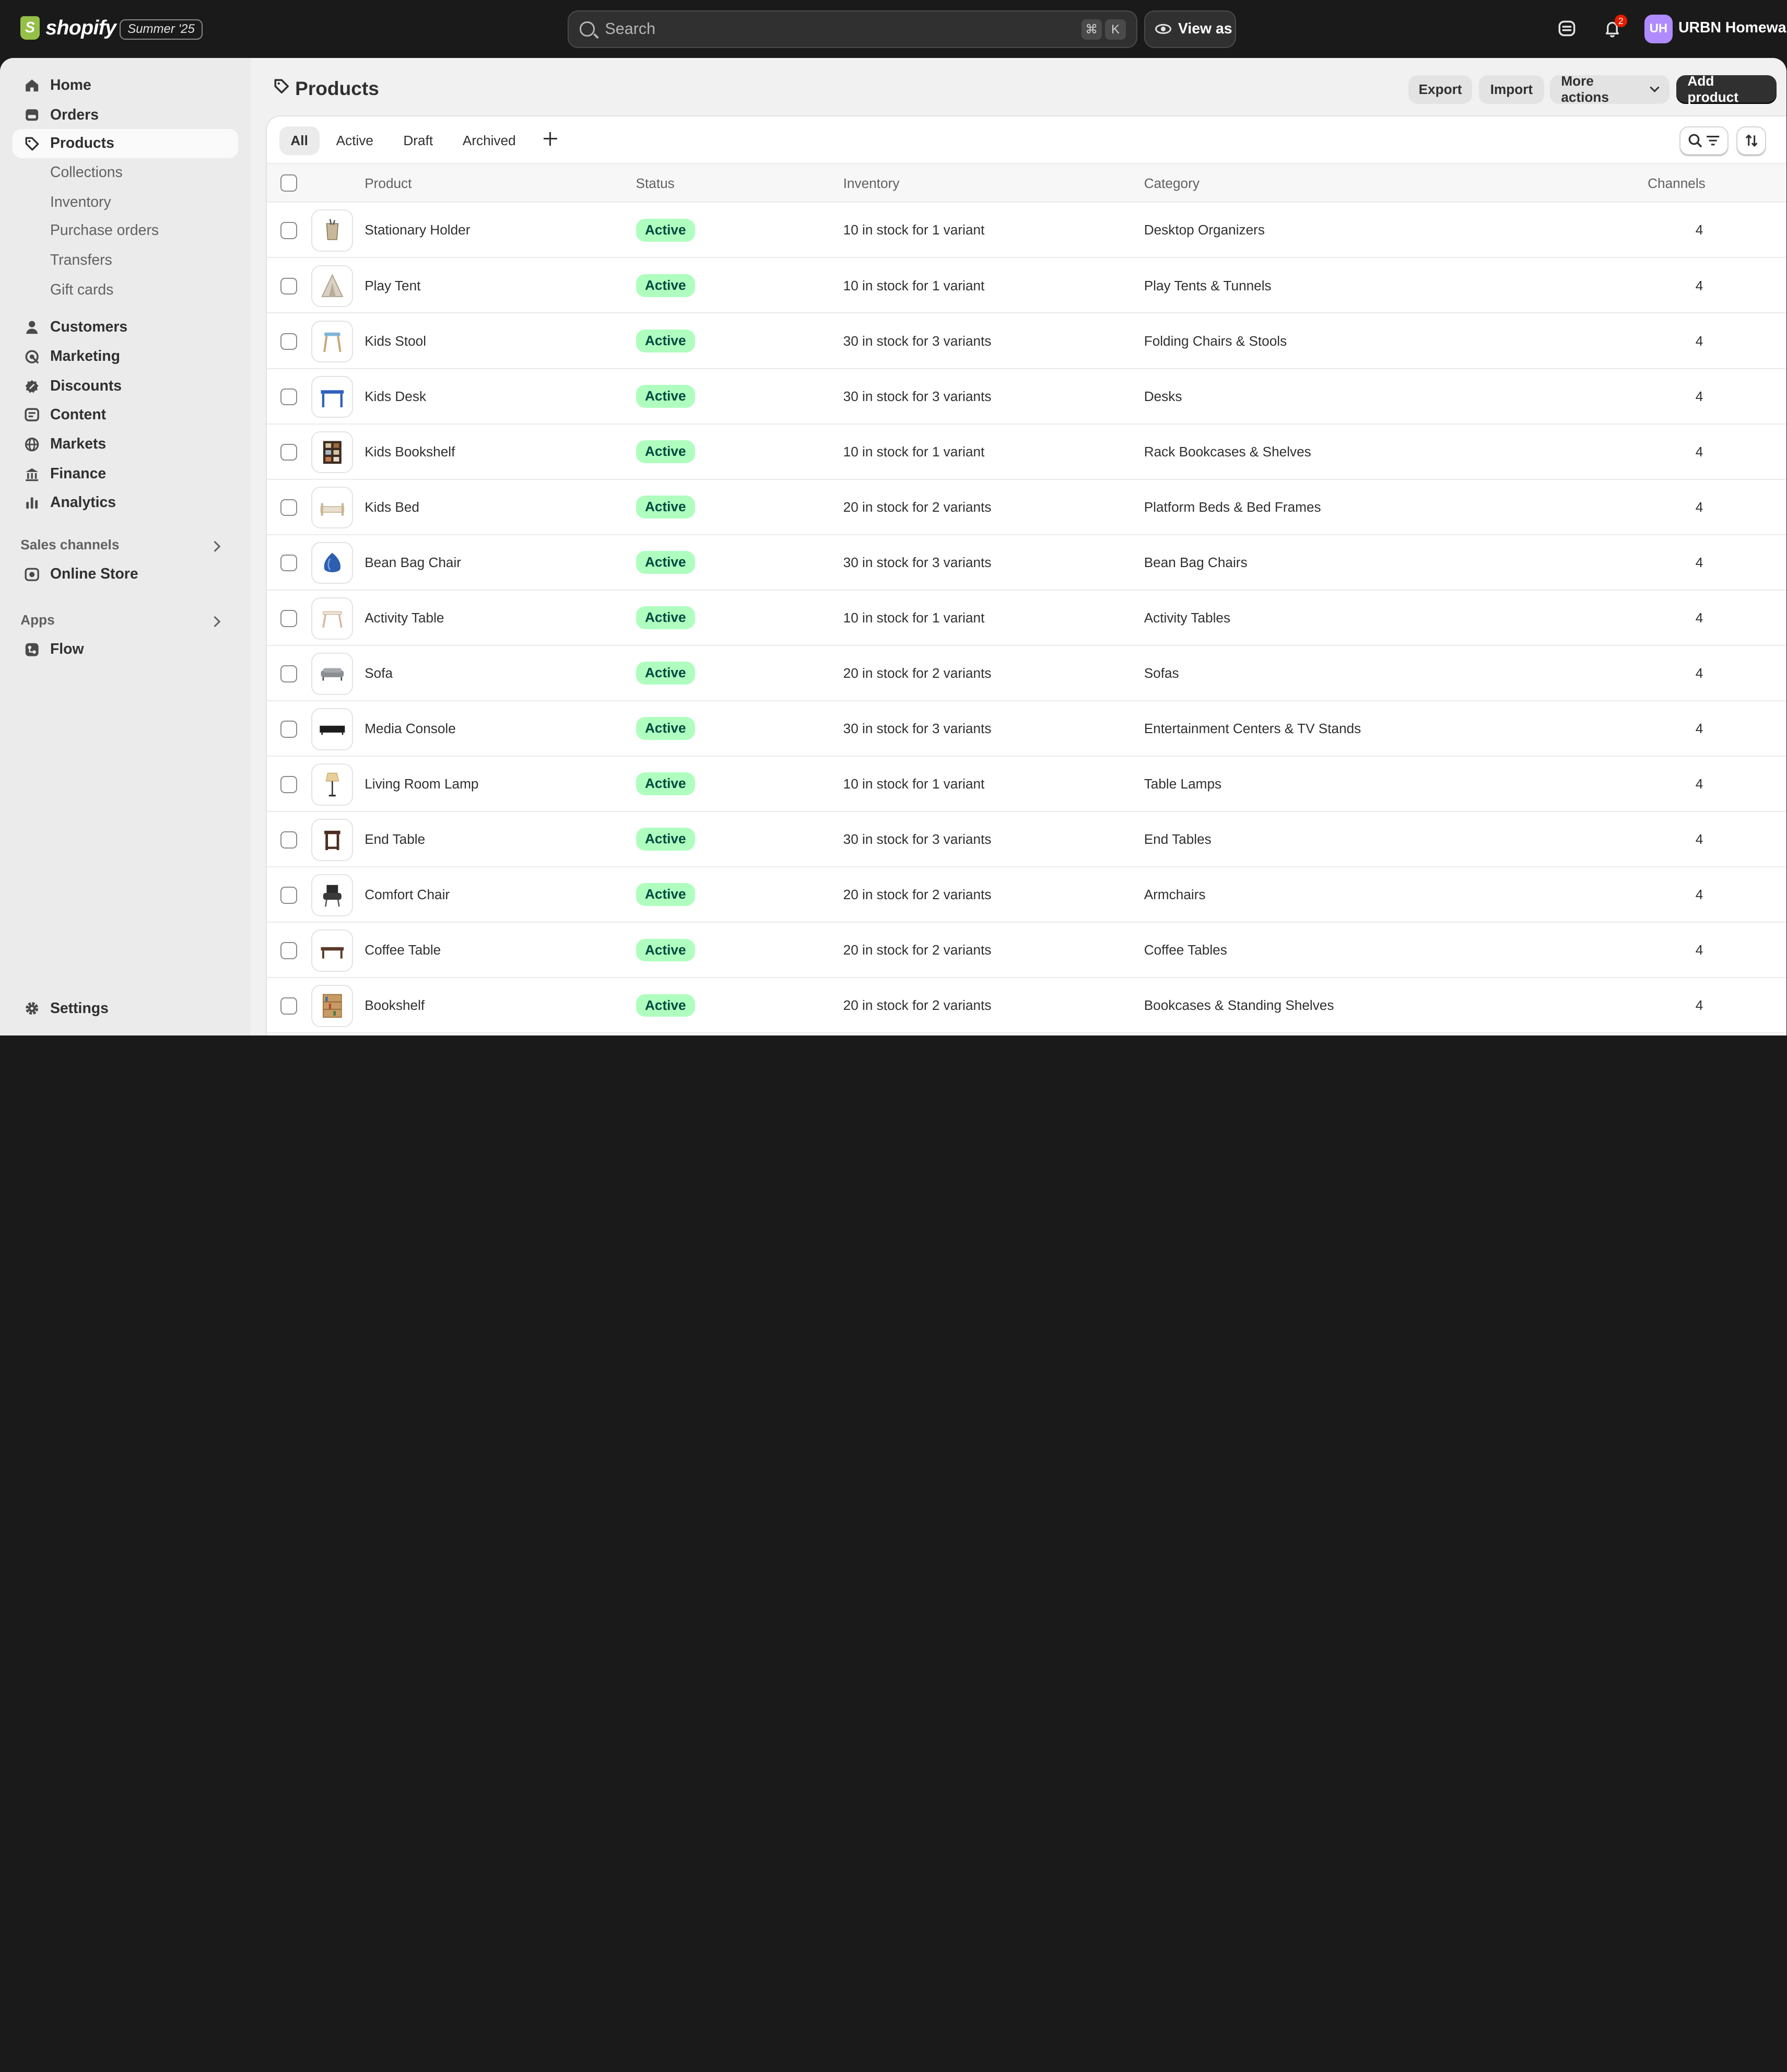 The image size is (1787, 2072). Describe the element at coordinates (69, 545) in the screenshot. I see `sales-channels-heading: Sales channels` at that location.